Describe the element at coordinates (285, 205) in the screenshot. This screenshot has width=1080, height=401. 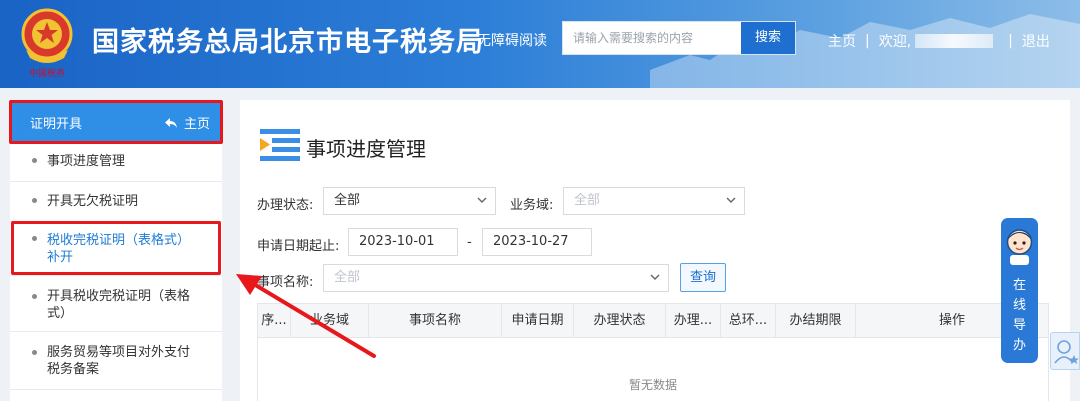
I see `status-label: 办理状态:` at that location.